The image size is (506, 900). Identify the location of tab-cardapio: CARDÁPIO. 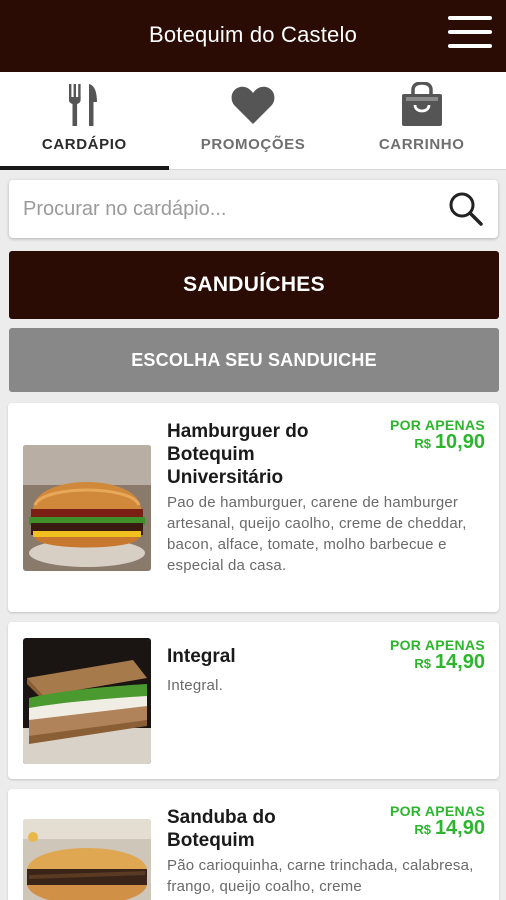
(84, 121).